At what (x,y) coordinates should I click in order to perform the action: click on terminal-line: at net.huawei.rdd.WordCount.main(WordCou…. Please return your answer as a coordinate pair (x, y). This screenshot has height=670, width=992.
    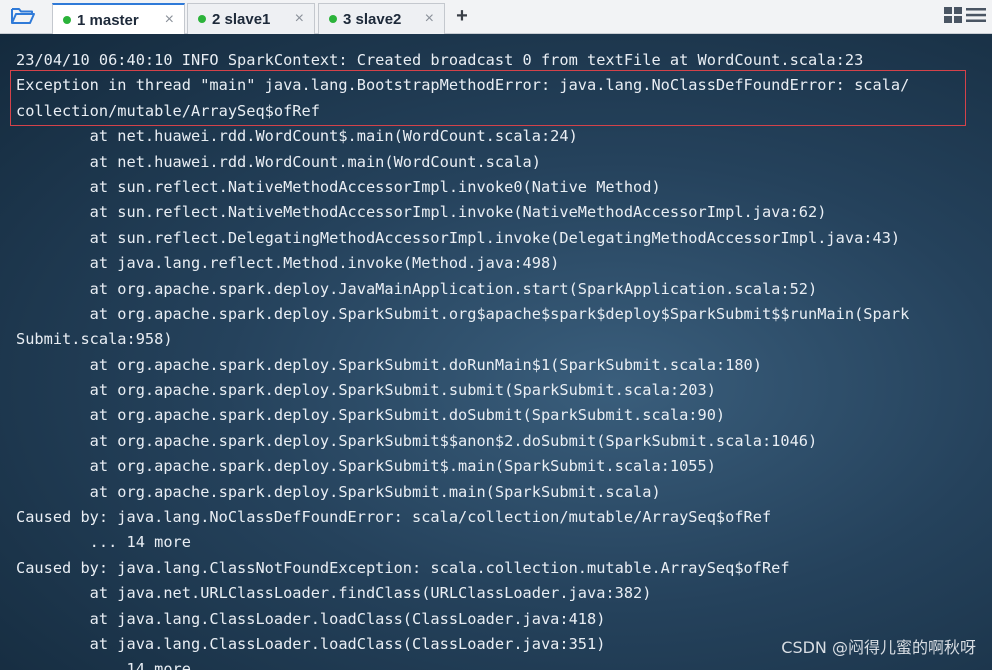
    Looking at the image, I should click on (278, 161).